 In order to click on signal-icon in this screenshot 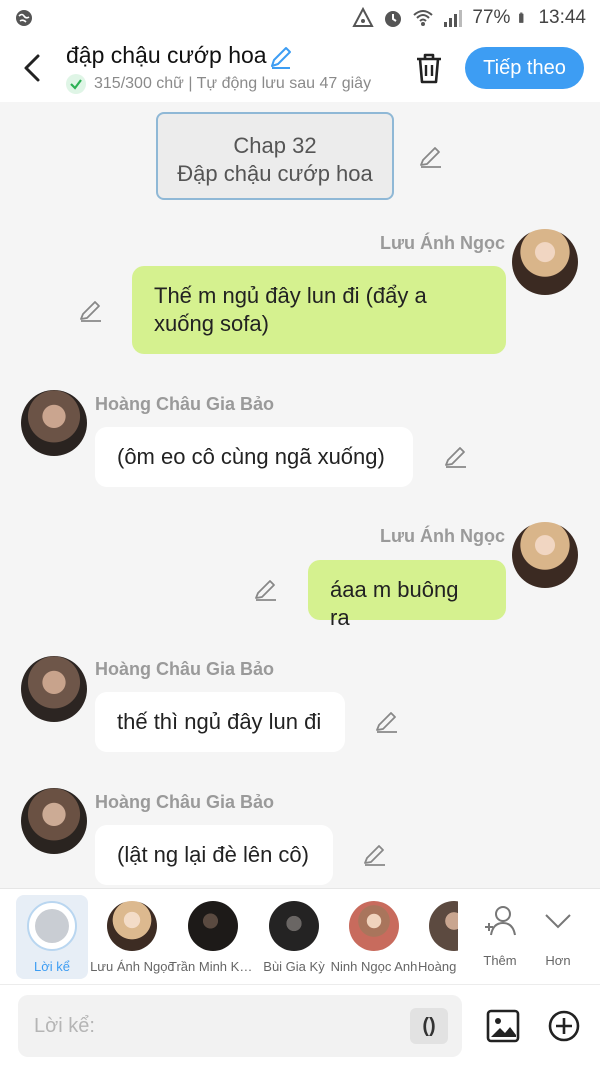, I will do `click(453, 18)`.